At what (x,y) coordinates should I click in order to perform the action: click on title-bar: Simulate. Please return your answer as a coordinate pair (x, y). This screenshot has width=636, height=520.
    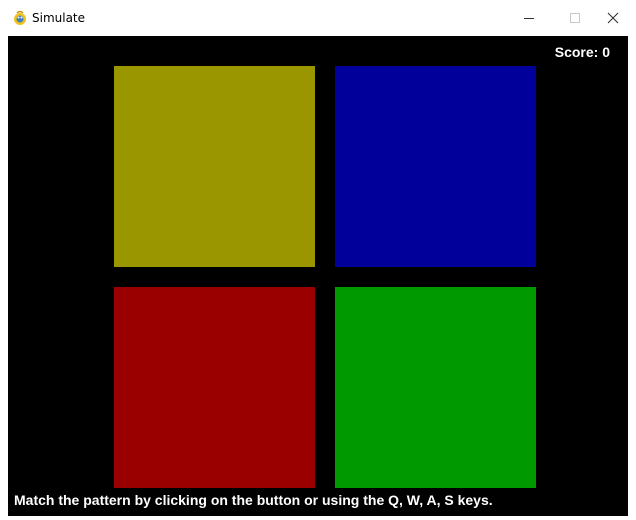
    Looking at the image, I should click on (318, 18).